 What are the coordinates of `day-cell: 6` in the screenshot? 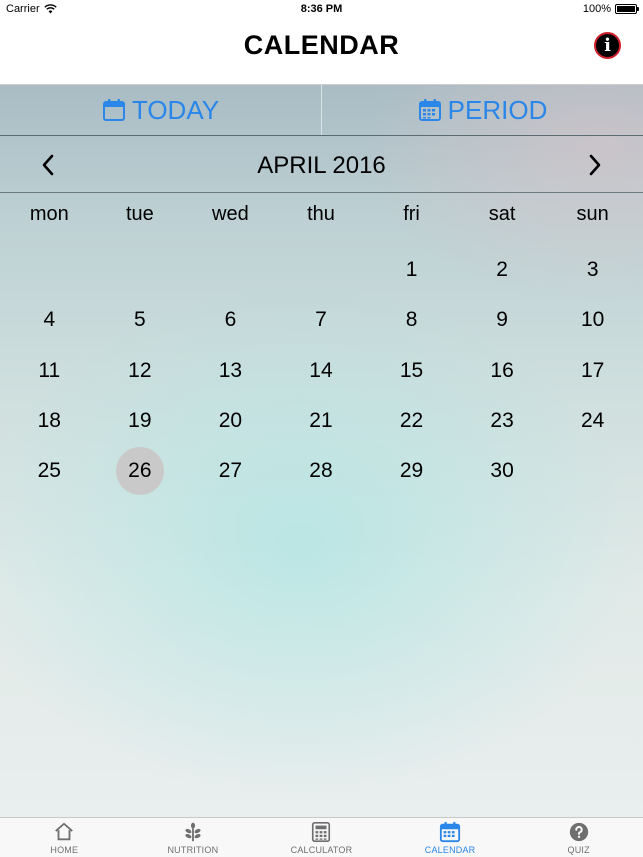 It's located at (230, 320).